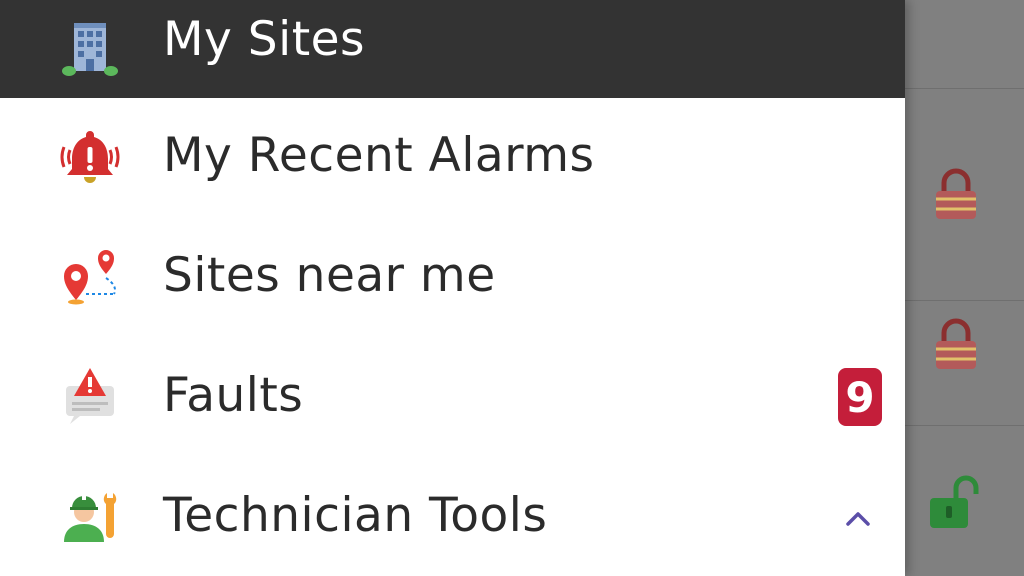 Image resolution: width=1024 pixels, height=576 pixels. Describe the element at coordinates (860, 397) in the screenshot. I see `faults-count-badge: 9` at that location.